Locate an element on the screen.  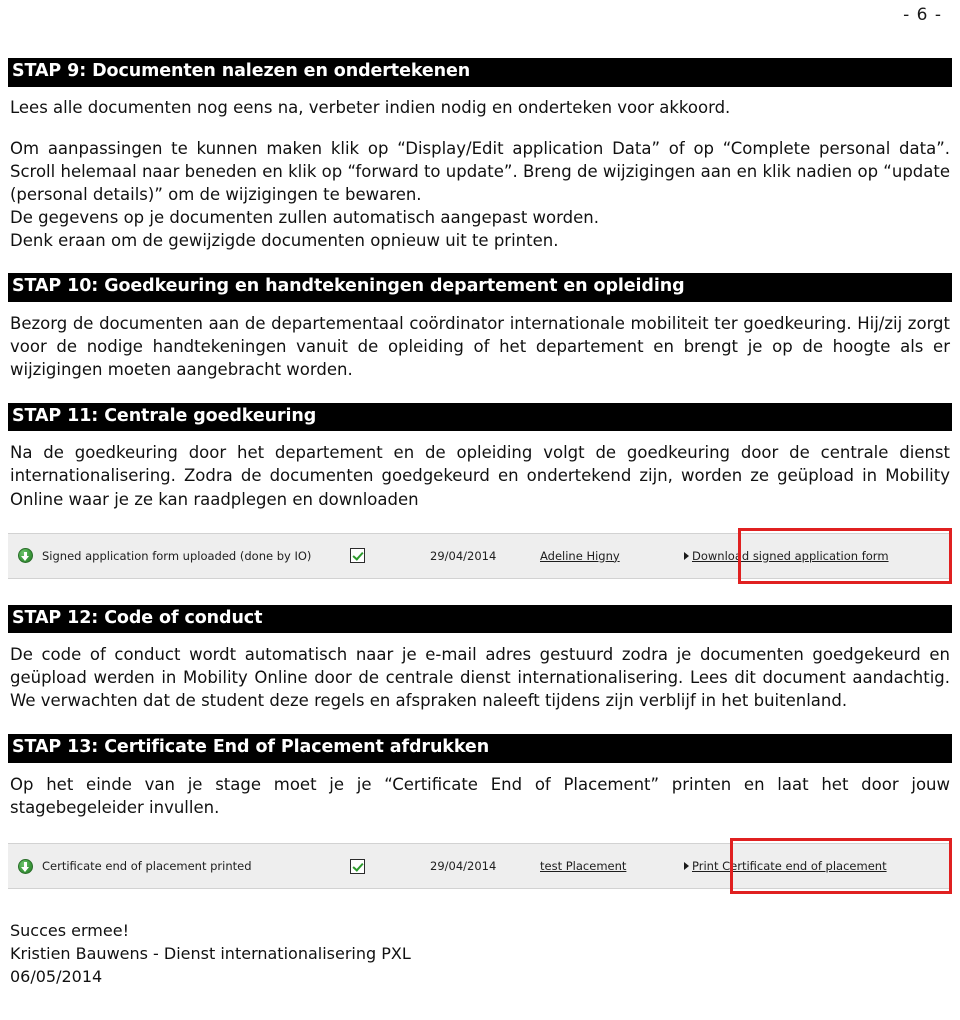
footer-line-date: 06/05/2014 is located at coordinates (56, 977).